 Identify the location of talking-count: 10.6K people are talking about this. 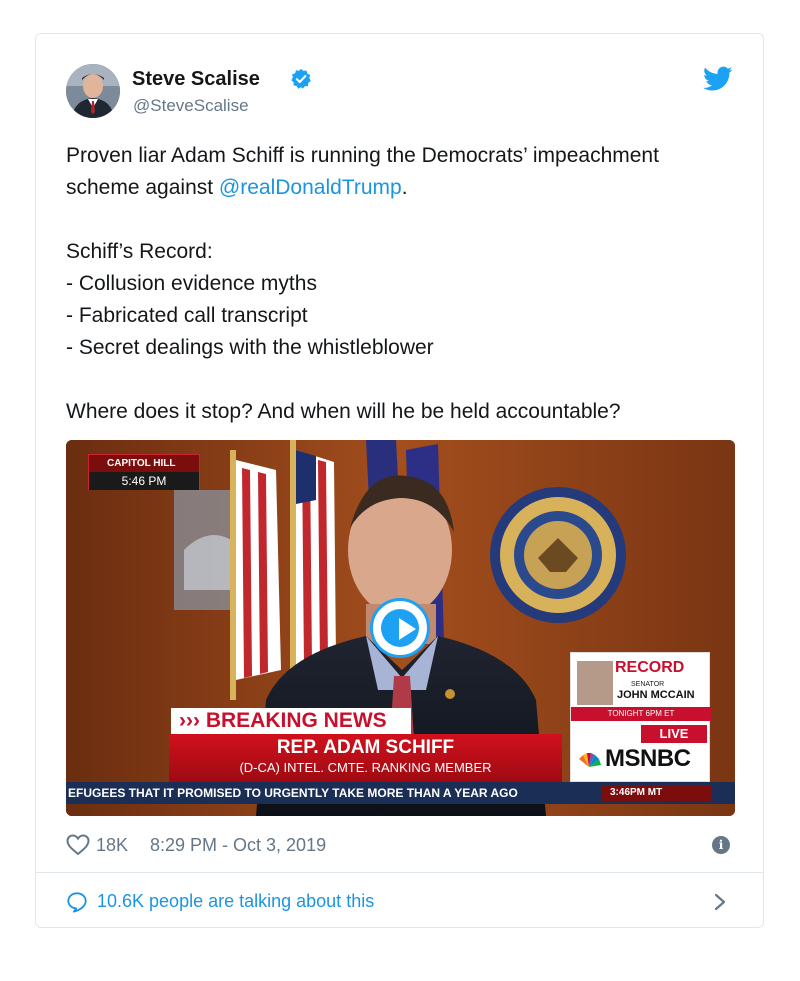
(235, 901).